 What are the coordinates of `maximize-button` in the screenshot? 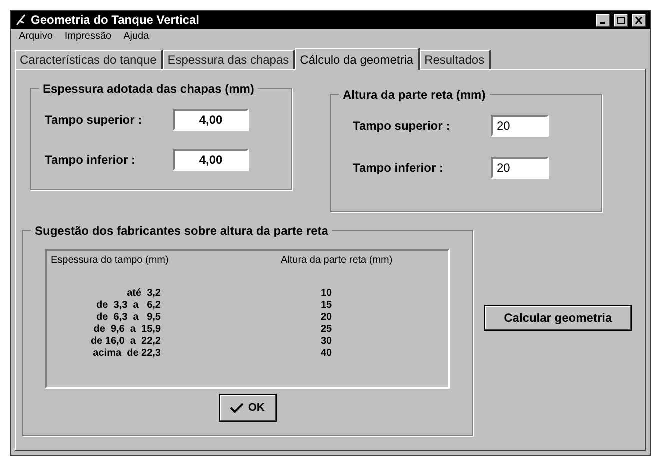 It's located at (621, 20).